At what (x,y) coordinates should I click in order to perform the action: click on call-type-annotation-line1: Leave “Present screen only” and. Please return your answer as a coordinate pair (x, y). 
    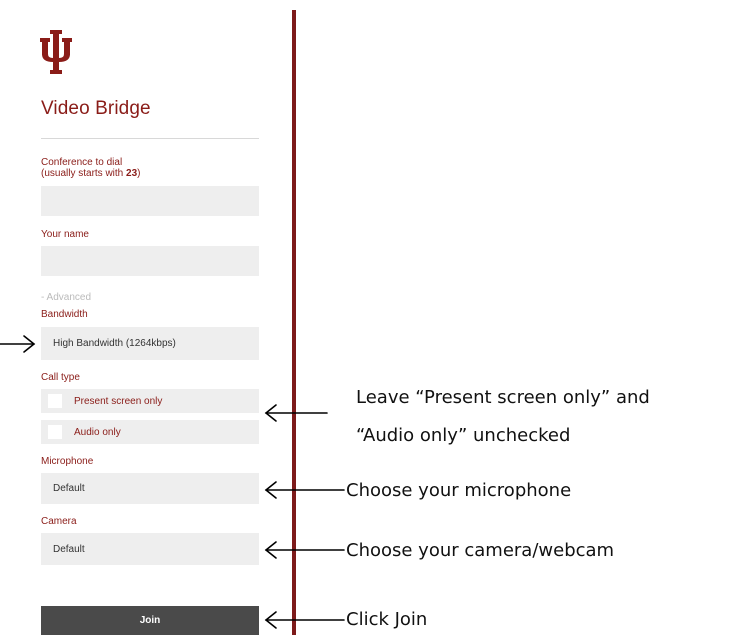
    Looking at the image, I should click on (503, 397).